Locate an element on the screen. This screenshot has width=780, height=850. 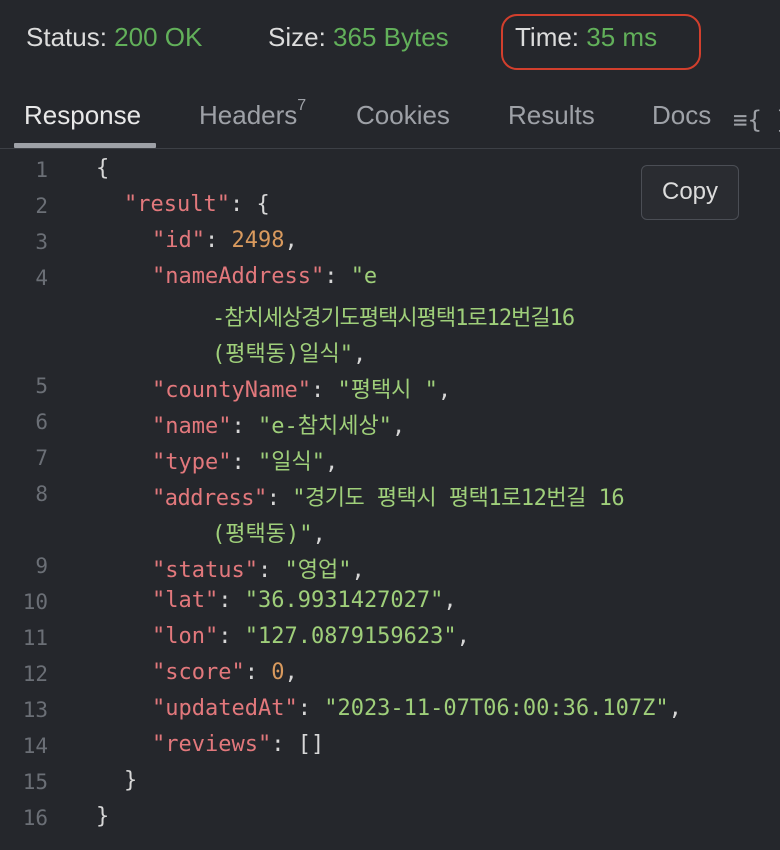
code-line: "score": 0, is located at coordinates (225, 672).